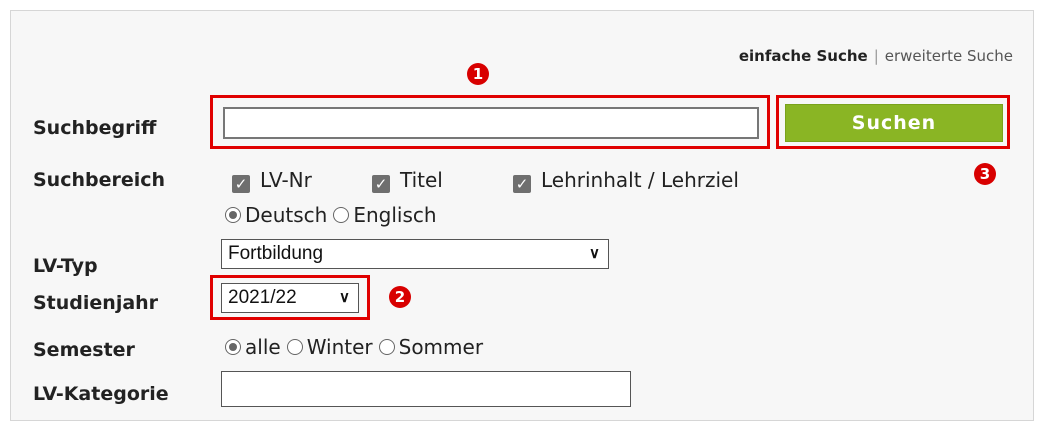 Image resolution: width=1041 pixels, height=428 pixels. What do you see at coordinates (426, 389) in the screenshot?
I see `lv-kategorie-input` at bounding box center [426, 389].